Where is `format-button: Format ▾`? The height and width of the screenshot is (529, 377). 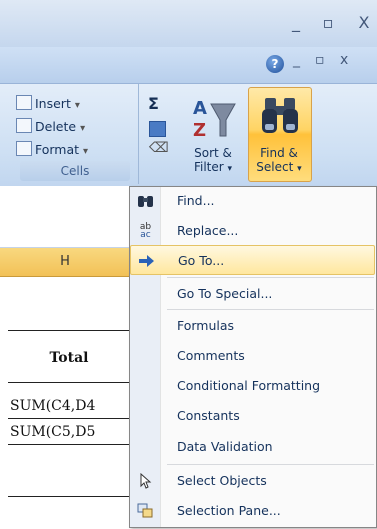 format-button: Format ▾ is located at coordinates (52, 150).